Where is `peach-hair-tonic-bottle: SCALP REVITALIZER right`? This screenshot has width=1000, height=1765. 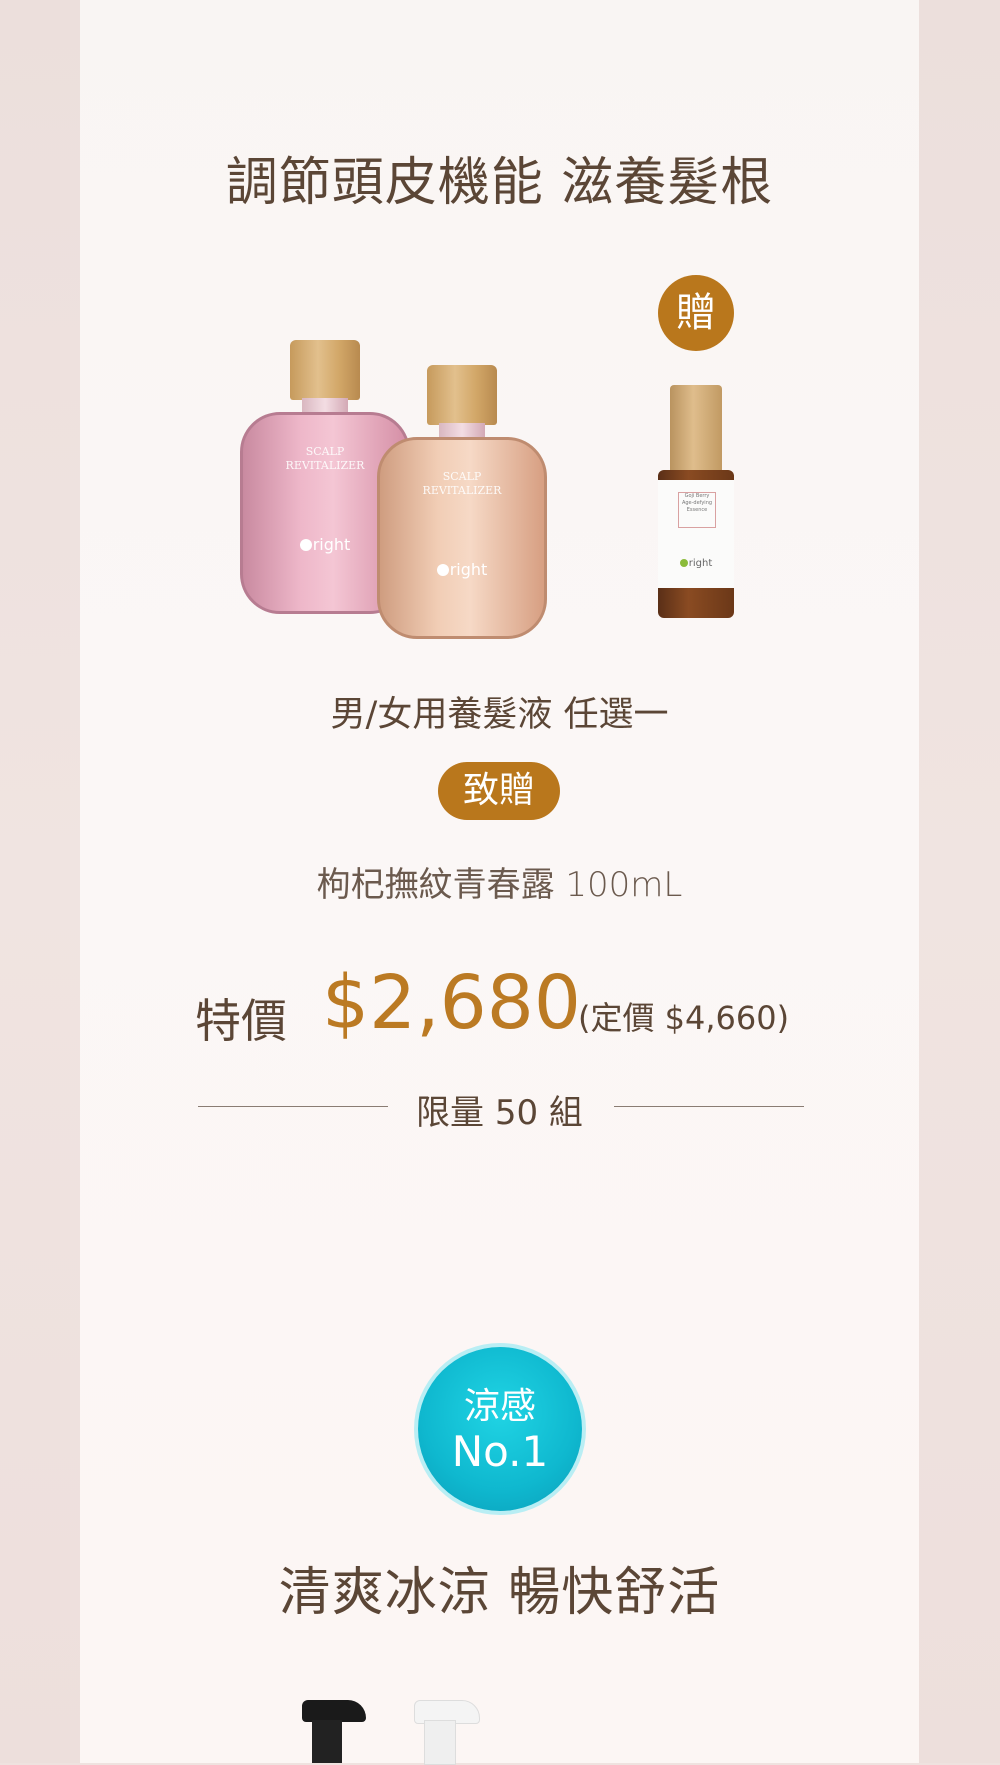
peach-hair-tonic-bottle: SCALP REVITALIZER right is located at coordinates (462, 505).